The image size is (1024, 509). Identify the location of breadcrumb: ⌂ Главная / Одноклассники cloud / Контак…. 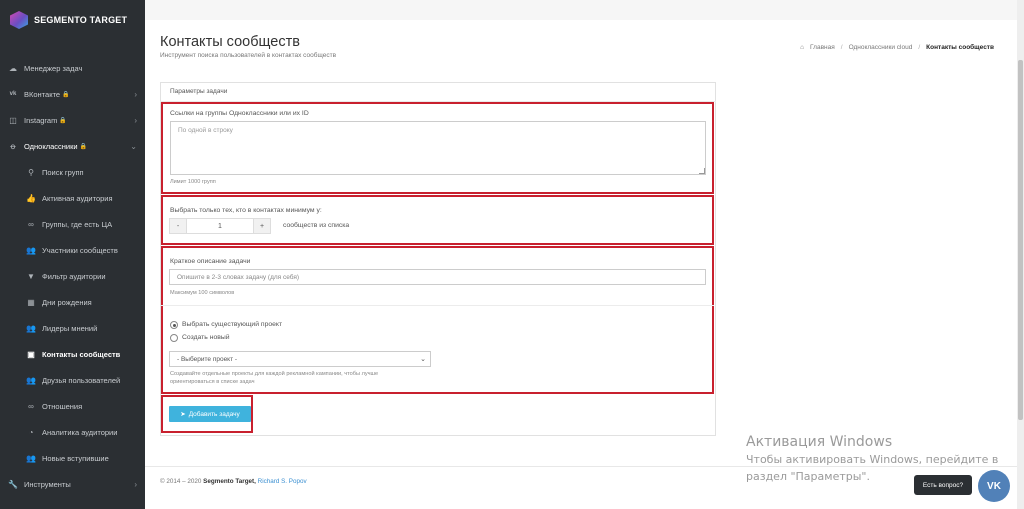
(897, 47).